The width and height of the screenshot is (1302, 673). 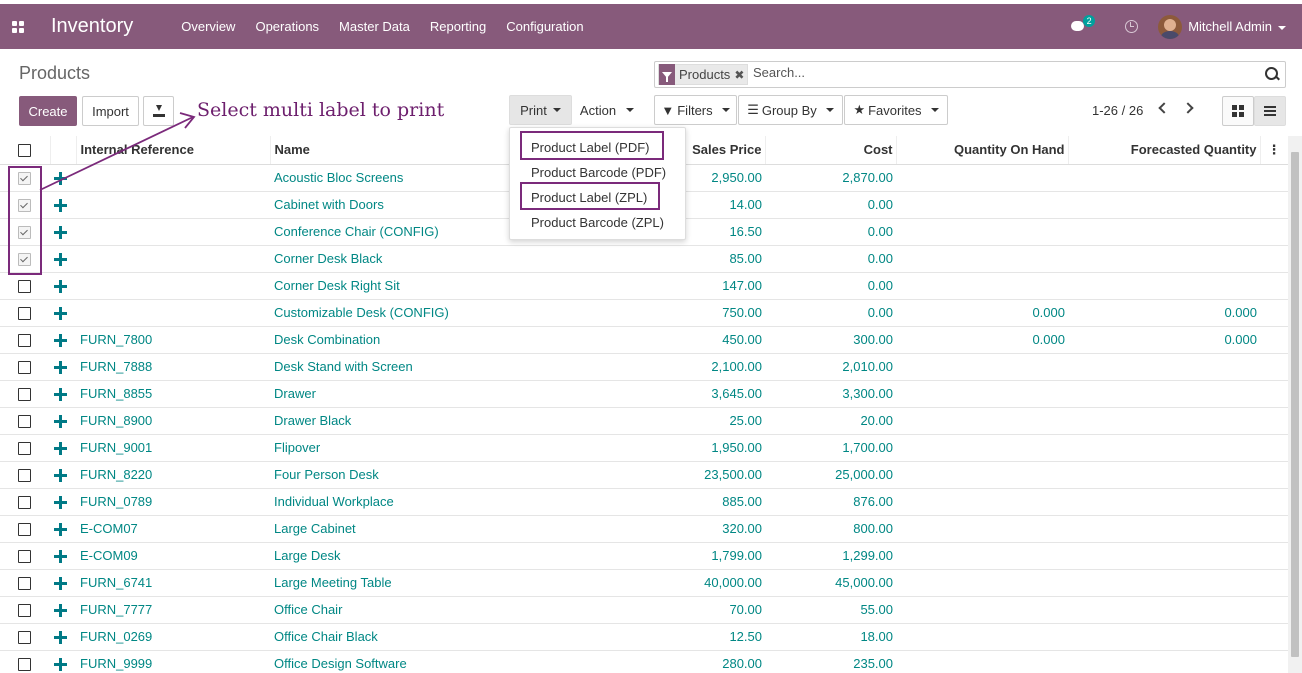 I want to click on table-row: Corner Desk Black 85.00 0.00, so click(x=644, y=259).